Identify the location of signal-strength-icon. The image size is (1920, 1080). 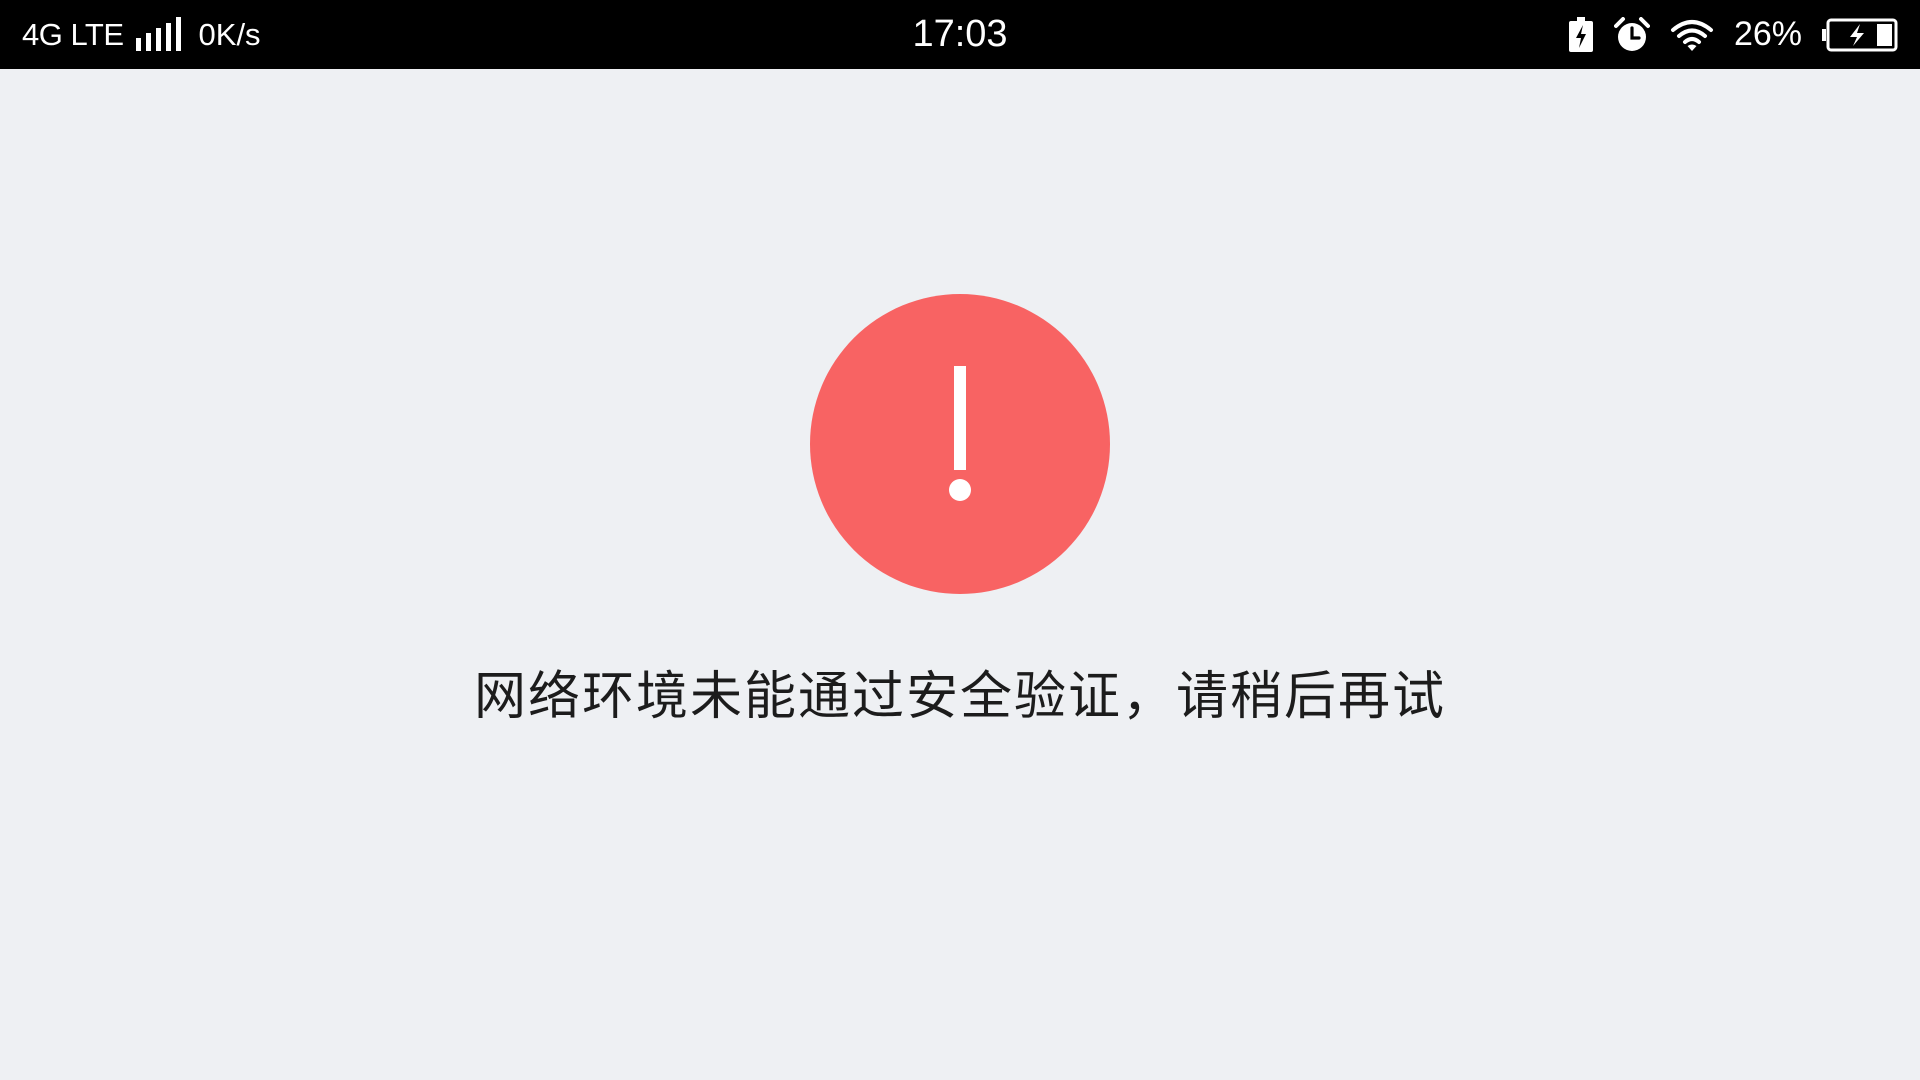
(158, 33).